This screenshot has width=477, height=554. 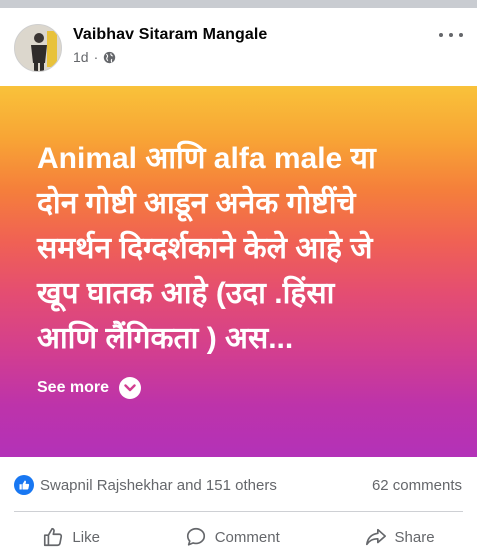 What do you see at coordinates (53, 537) in the screenshot?
I see `thumbs-up-icon` at bounding box center [53, 537].